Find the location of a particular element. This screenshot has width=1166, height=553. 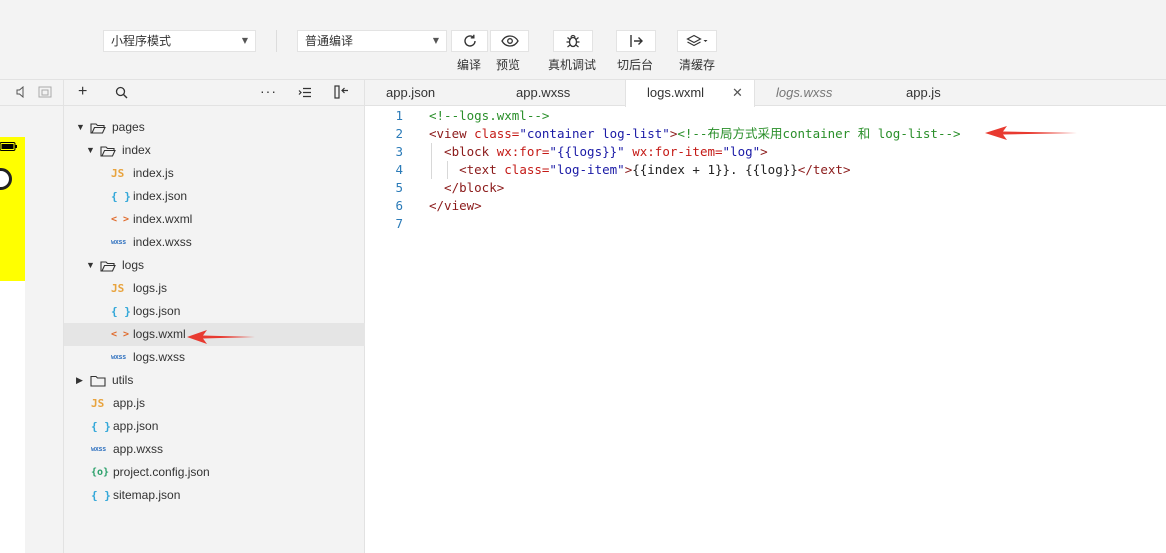

window-icon is located at coordinates (45, 92).